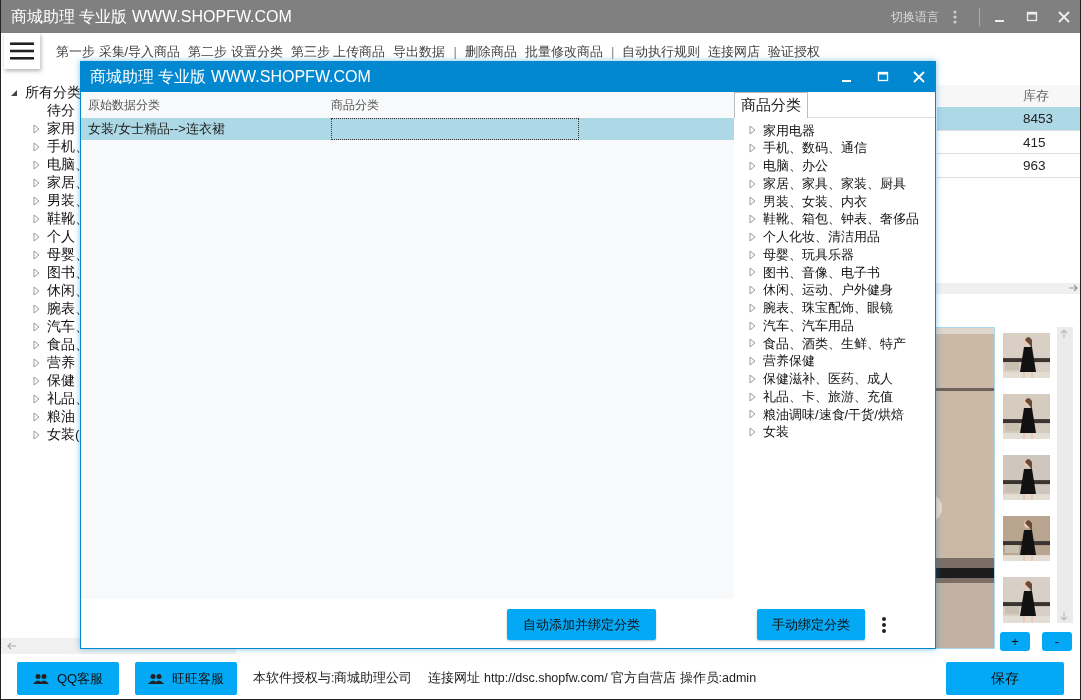 The height and width of the screenshot is (700, 1081). Describe the element at coordinates (828, 308) in the screenshot. I see `tree-item: 腕表、珠宝配饰、眼镜` at that location.